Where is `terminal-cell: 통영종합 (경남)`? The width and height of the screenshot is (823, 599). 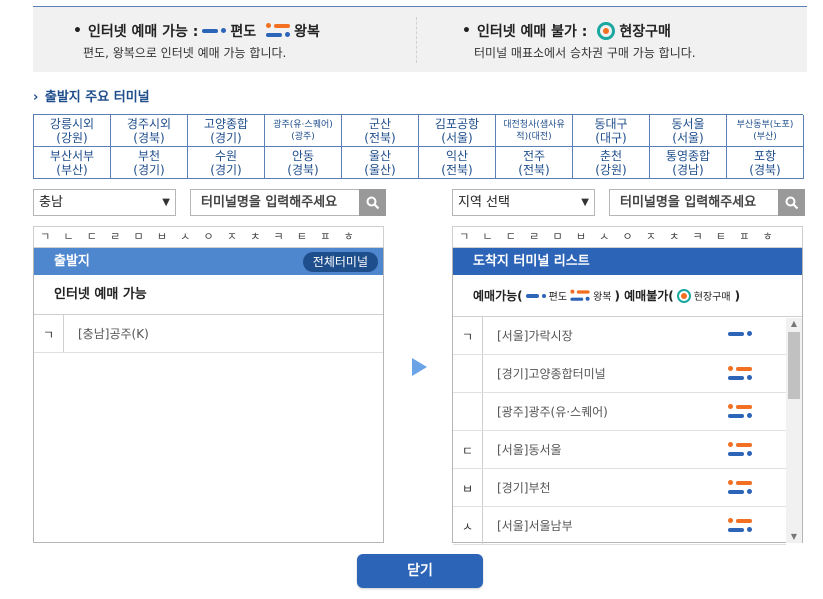
terminal-cell: 통영종합 (경남) is located at coordinates (688, 163).